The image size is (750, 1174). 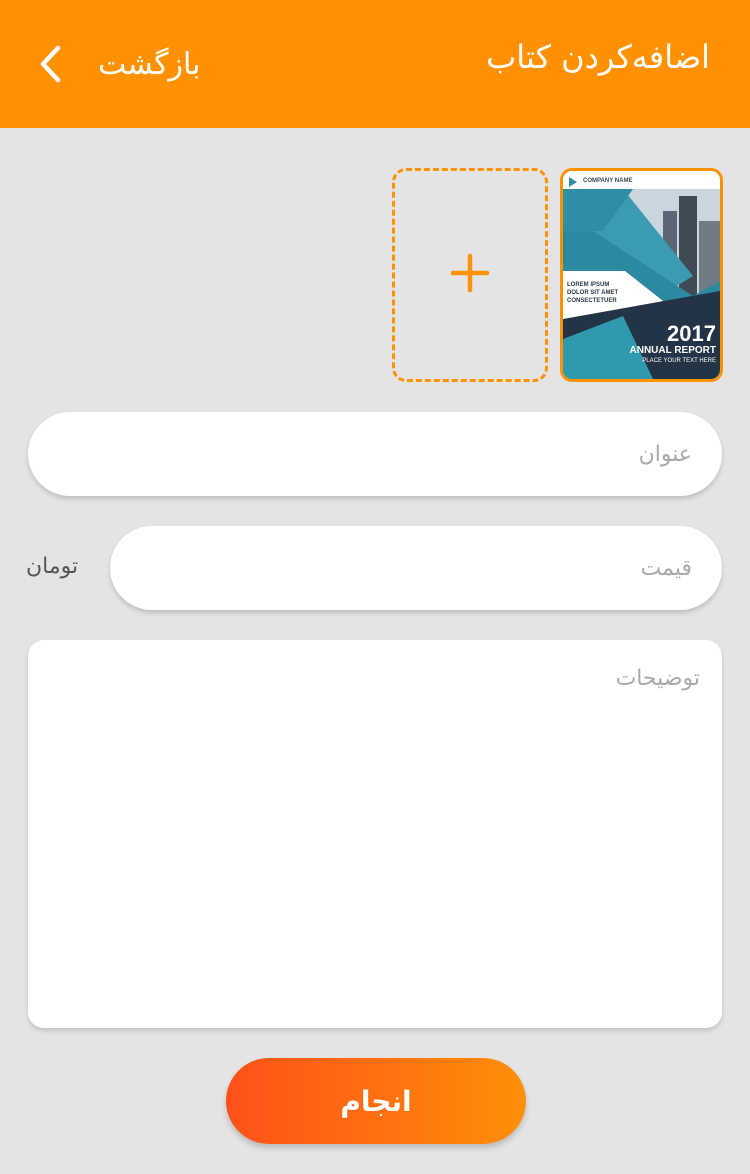 What do you see at coordinates (672, 350) in the screenshot?
I see `cover-report: ANNUAL REPORT` at bounding box center [672, 350].